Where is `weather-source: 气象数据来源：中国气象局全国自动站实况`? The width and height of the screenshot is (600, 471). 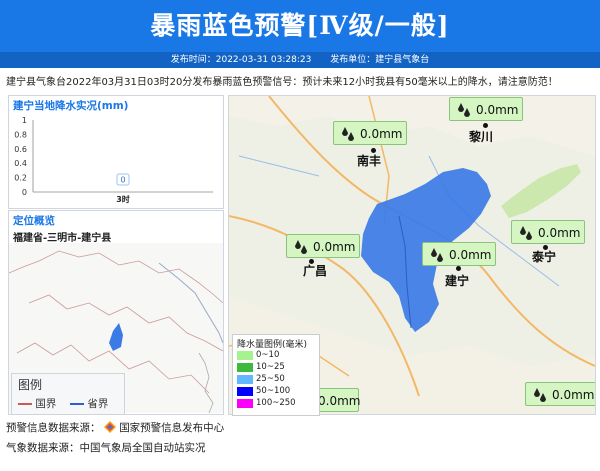
weather-source: 气象数据来源：中国气象局全国自动站实况 is located at coordinates (106, 448).